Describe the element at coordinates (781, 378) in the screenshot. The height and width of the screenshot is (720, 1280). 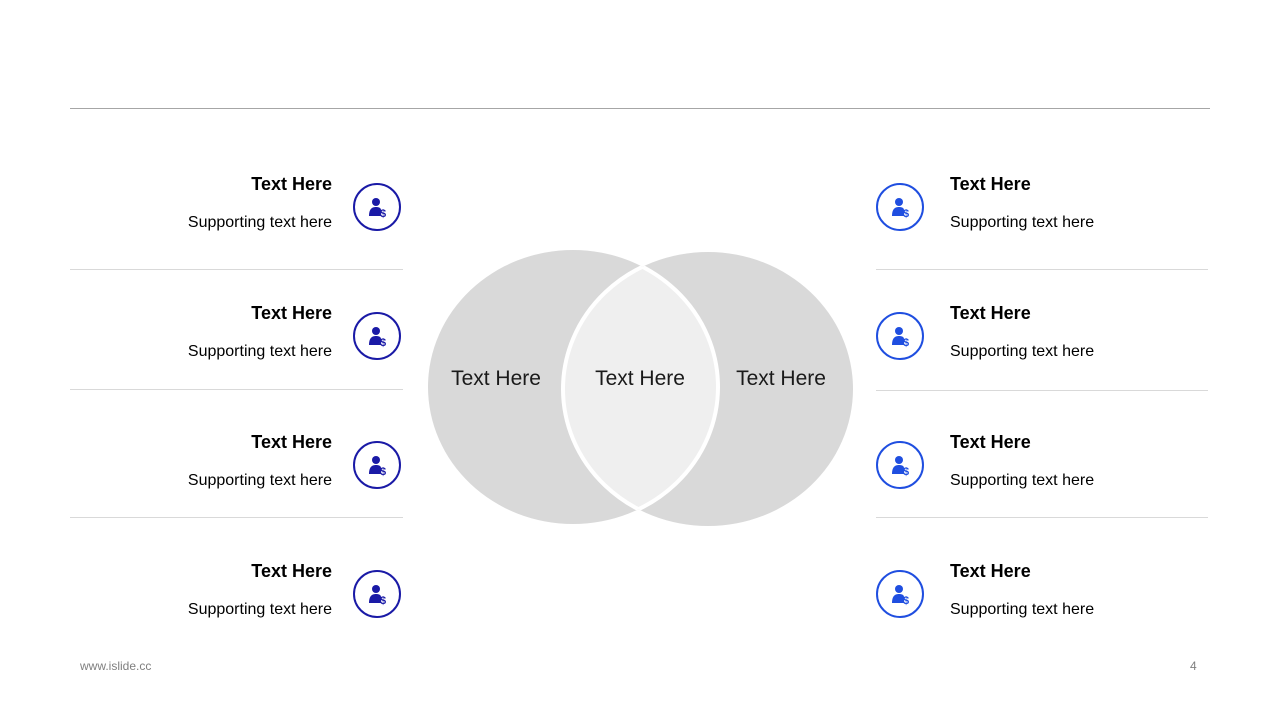
I see `venn-right-label: Text Here` at that location.